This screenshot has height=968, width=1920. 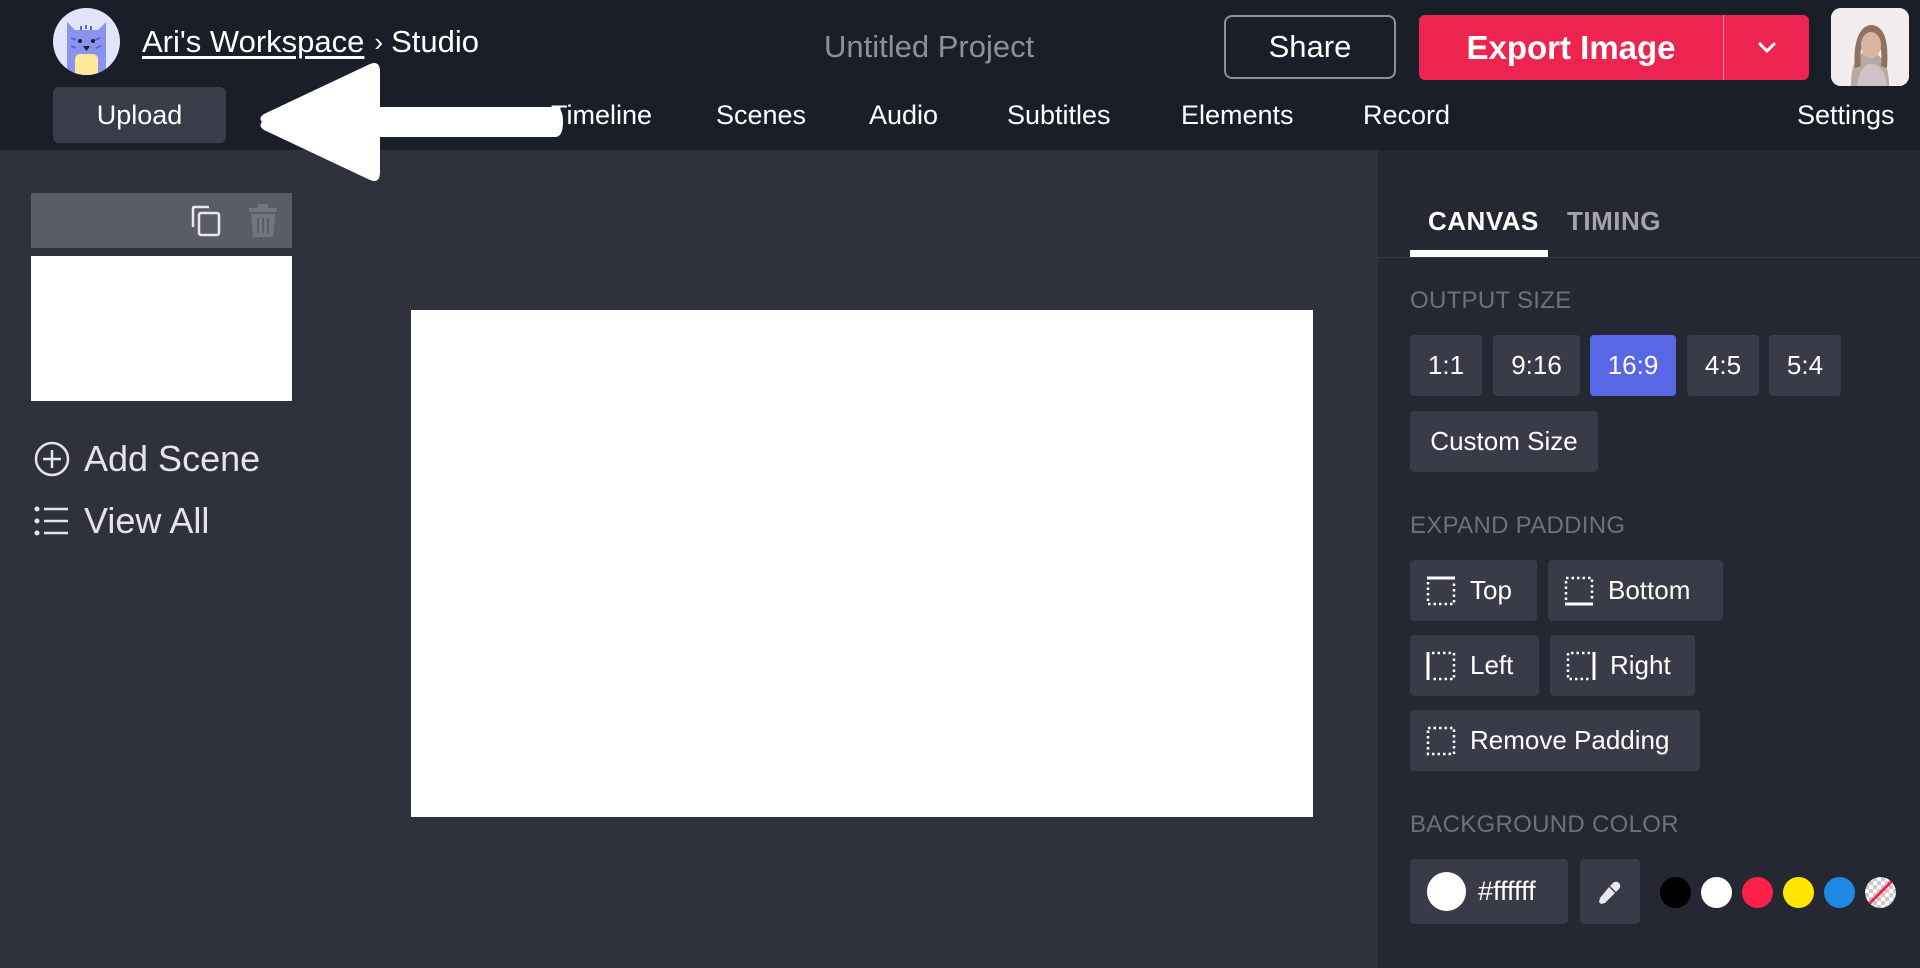 What do you see at coordinates (1579, 590) in the screenshot?
I see `padding-bottom-icon` at bounding box center [1579, 590].